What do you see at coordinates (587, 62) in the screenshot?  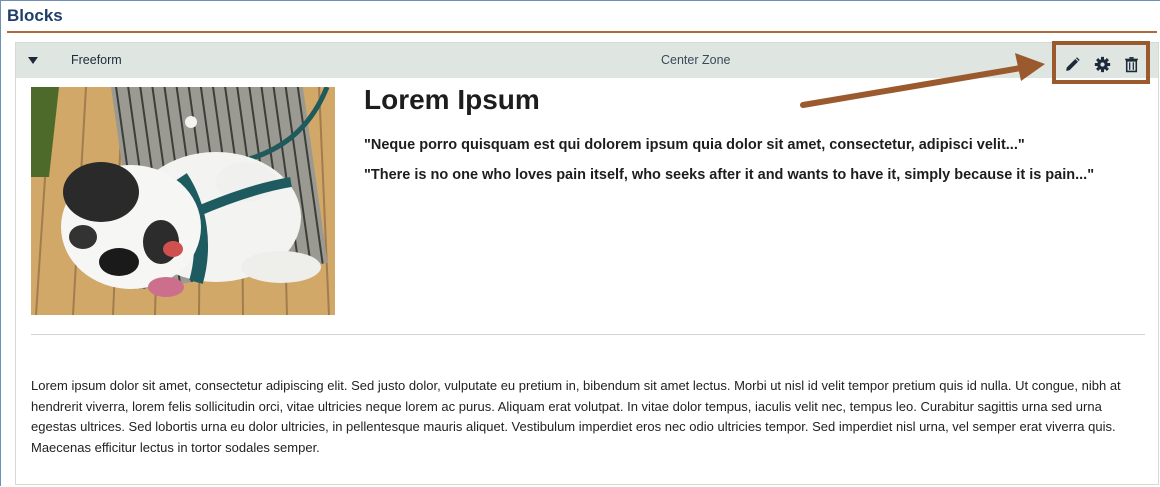 I see `block-header: Freeform Center Zone` at bounding box center [587, 62].